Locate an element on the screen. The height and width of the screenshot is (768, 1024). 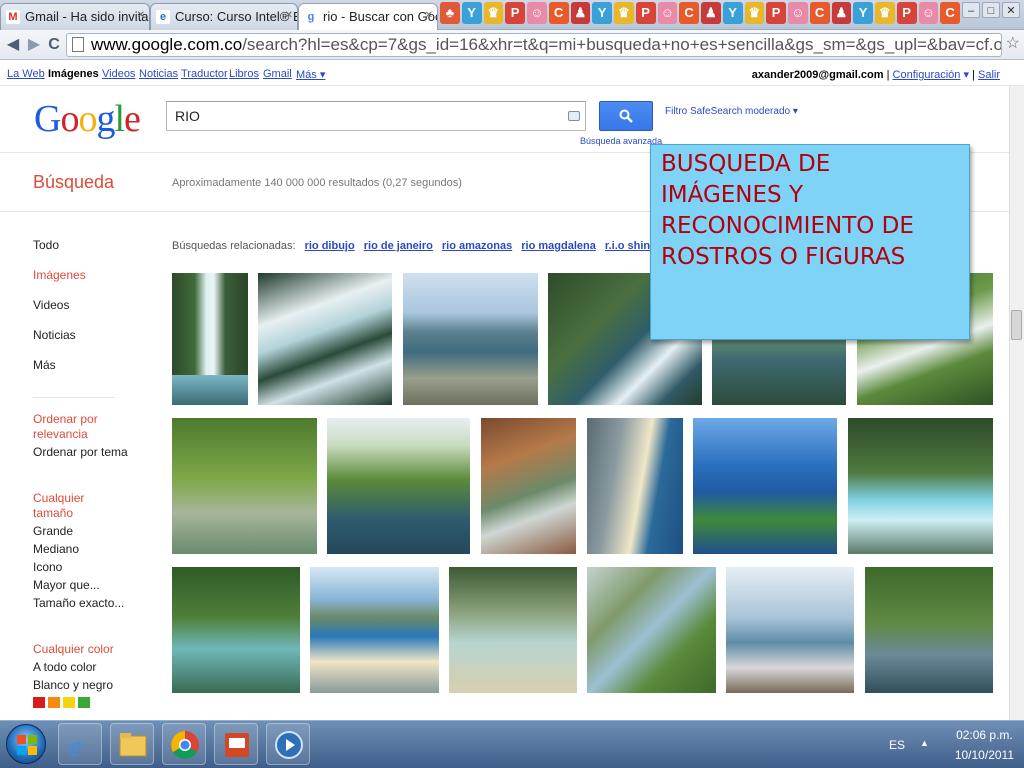
clock: 02:06 p.m. 10/10/2011 is located at coordinates (984, 745).